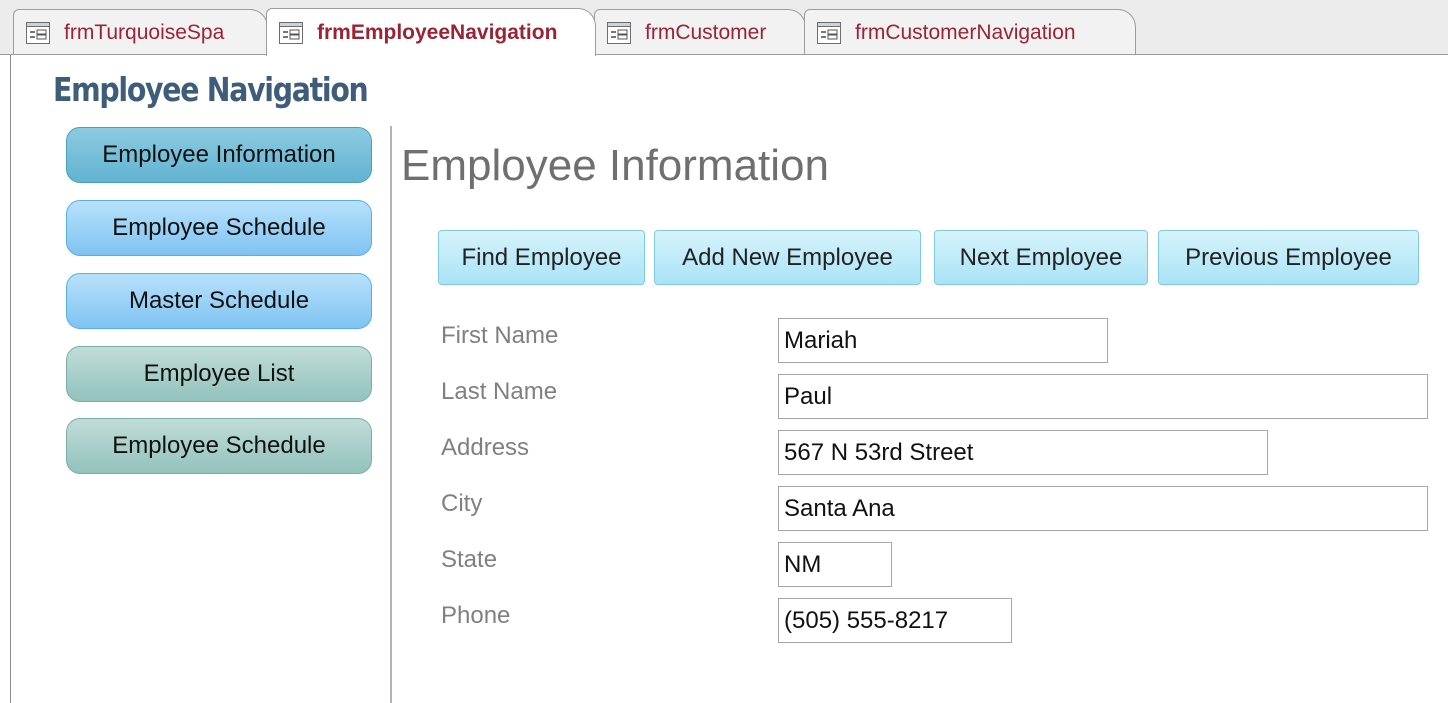 The image size is (1448, 703). What do you see at coordinates (219, 301) in the screenshot?
I see `nav-item-master-schedule: Master Schedule` at bounding box center [219, 301].